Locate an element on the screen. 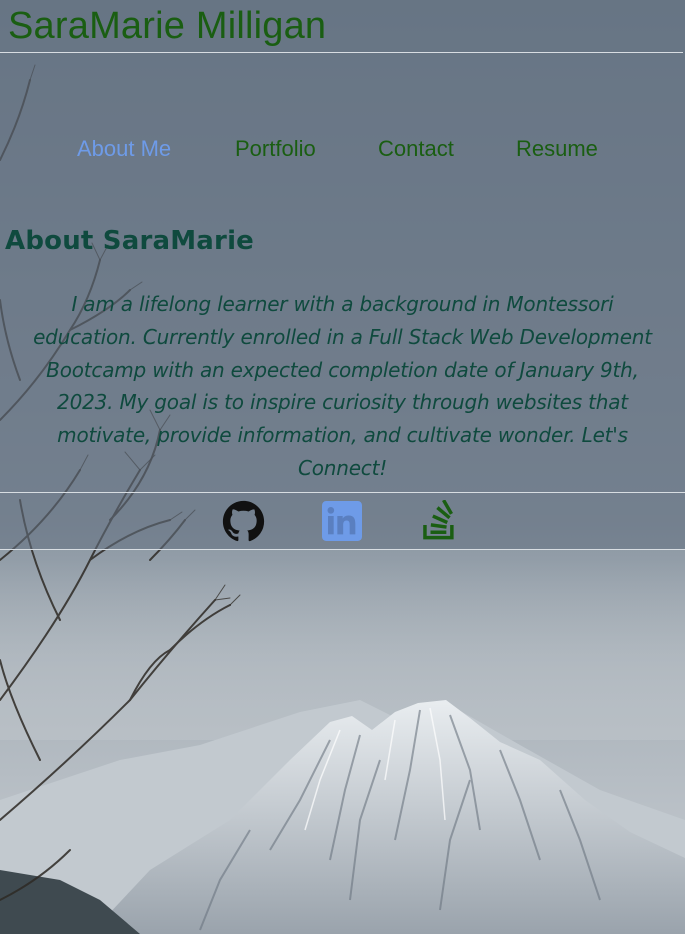 Image resolution: width=685 pixels, height=934 pixels. github-link is located at coordinates (243, 521).